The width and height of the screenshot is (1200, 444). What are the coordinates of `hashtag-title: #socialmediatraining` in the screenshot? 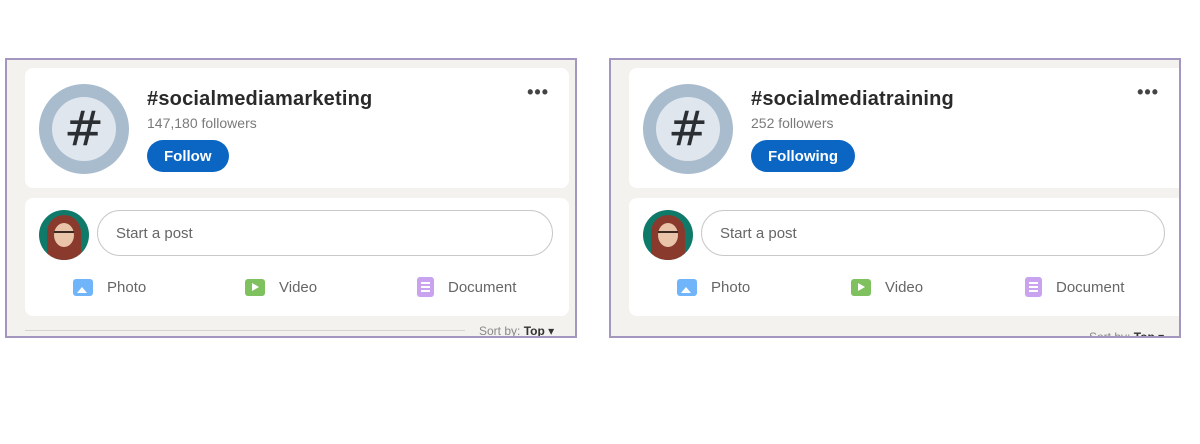 It's located at (852, 99).